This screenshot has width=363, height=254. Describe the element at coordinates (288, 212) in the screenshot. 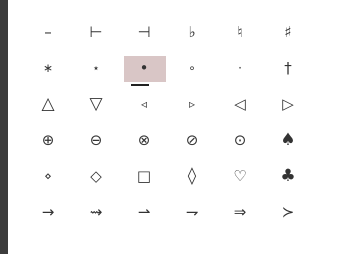

I see `symbol-succeeds: ≻` at that location.